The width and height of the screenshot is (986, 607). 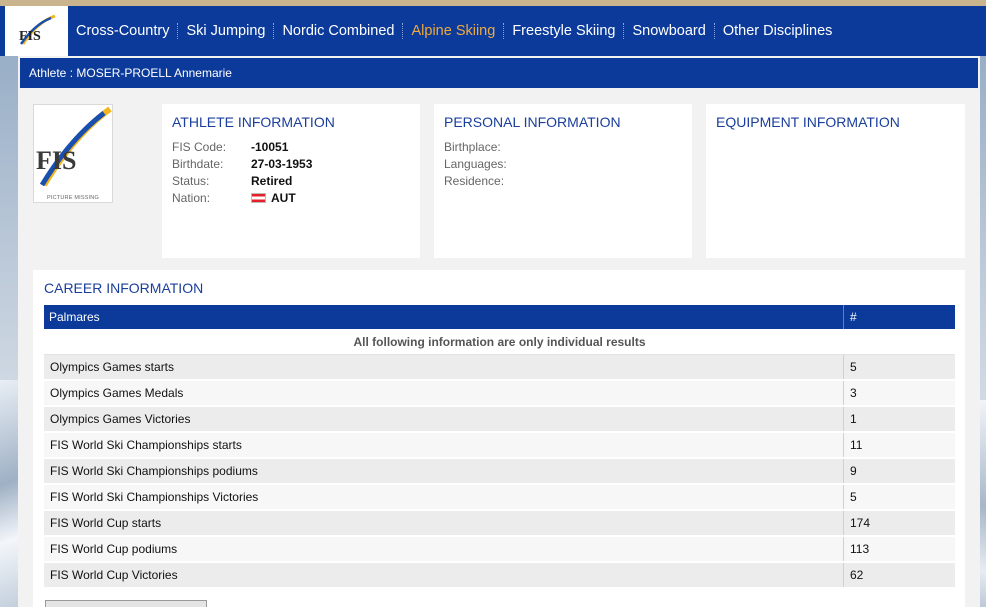 What do you see at coordinates (499, 420) in the screenshot?
I see `table-row: Olympics Games Victories 1` at bounding box center [499, 420].